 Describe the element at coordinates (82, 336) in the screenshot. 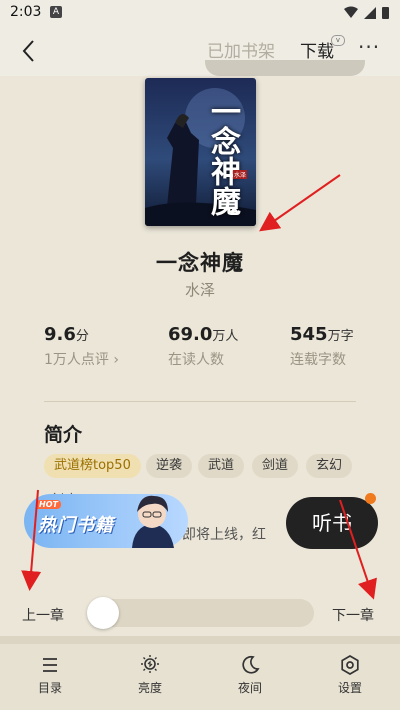

I see `rating-unit: 分` at that location.